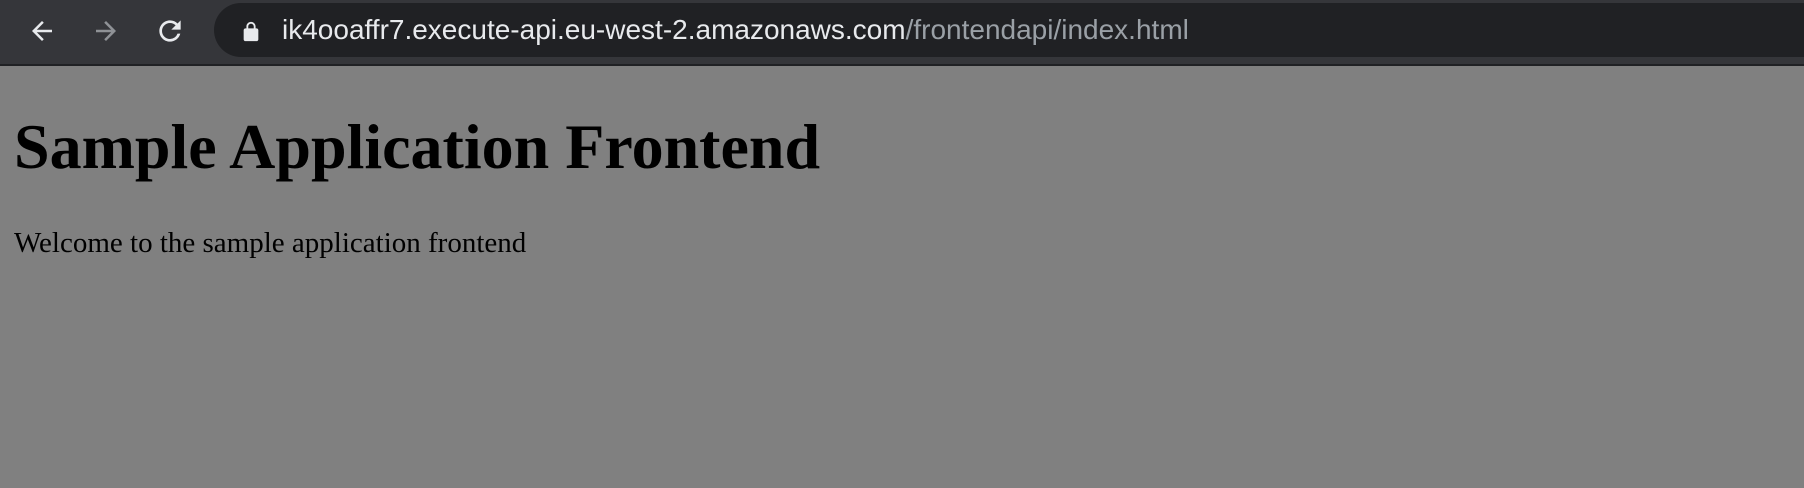 The height and width of the screenshot is (488, 1804). I want to click on arrow-left-icon, so click(42, 31).